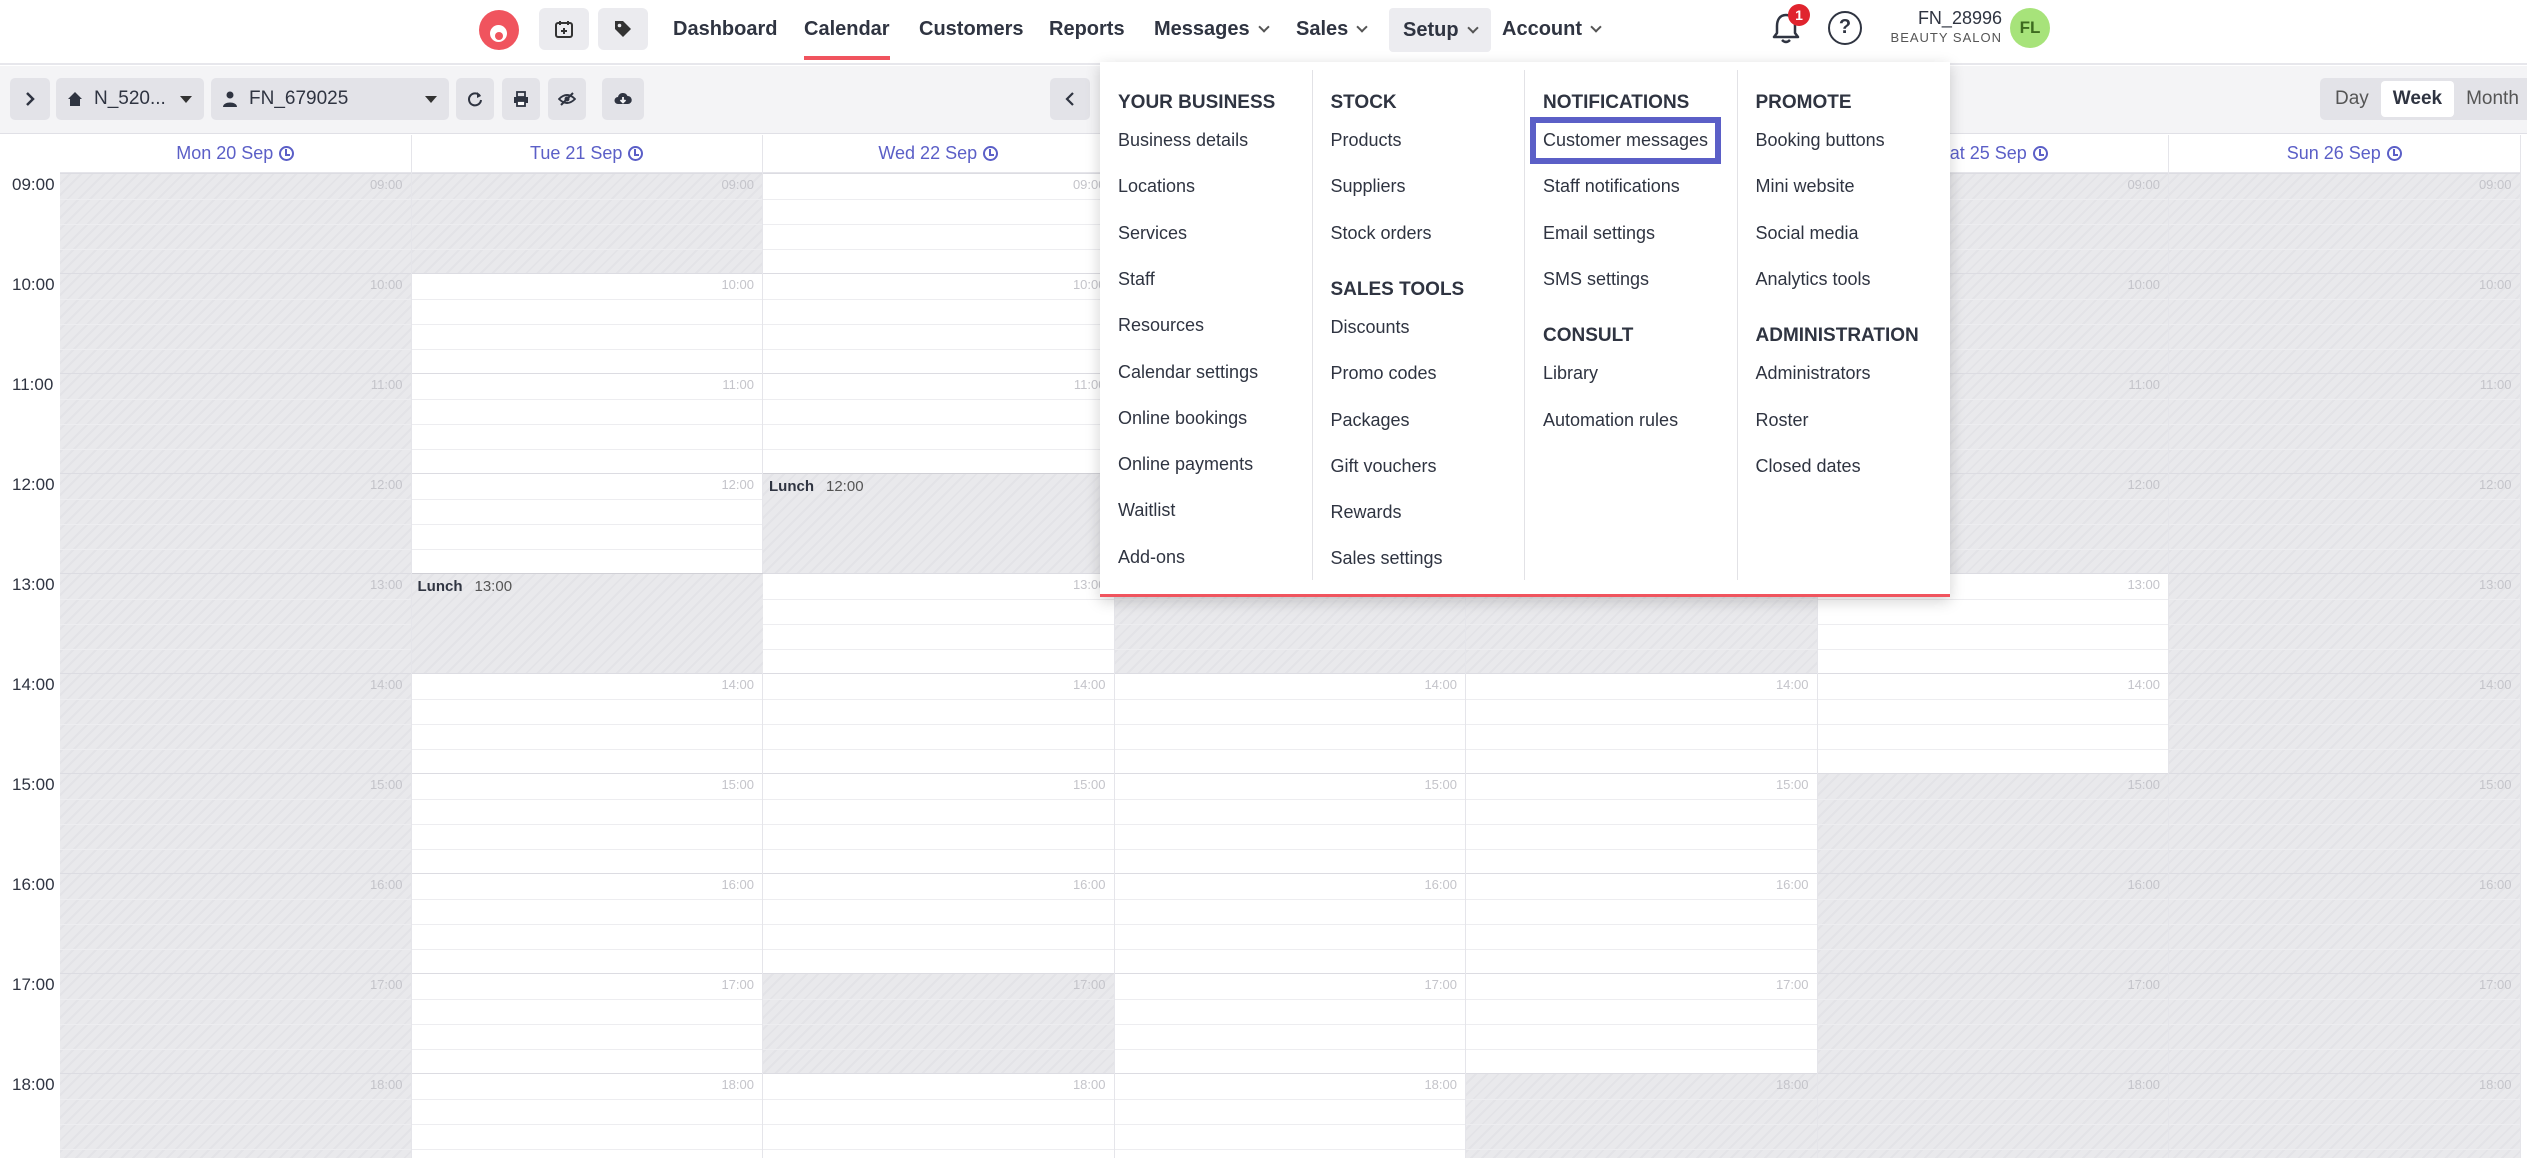 The image size is (2527, 1158). What do you see at coordinates (1212, 30) in the screenshot?
I see `nav-messages: Messages` at bounding box center [1212, 30].